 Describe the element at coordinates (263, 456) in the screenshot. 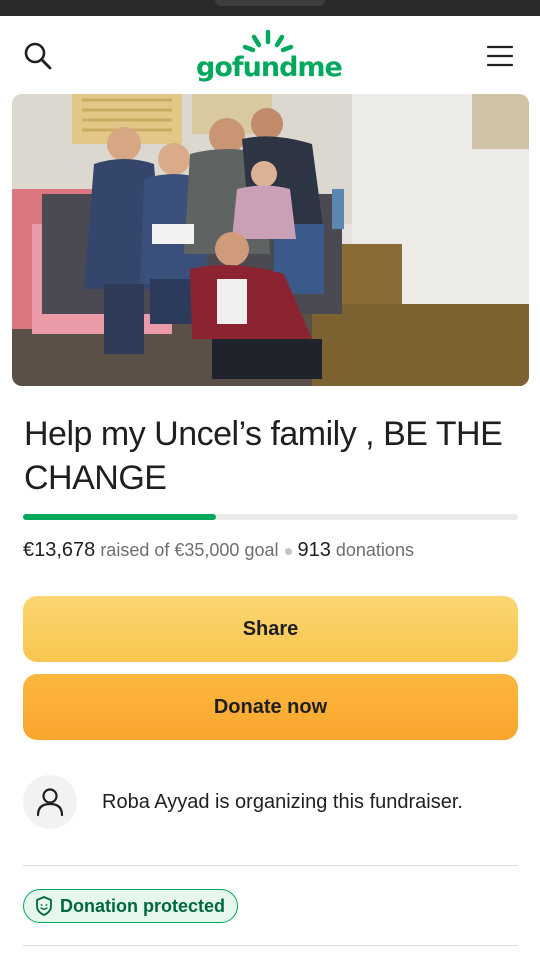

I see `campaign-title: Help my Uncel’s family , BE THE CHANGE` at that location.